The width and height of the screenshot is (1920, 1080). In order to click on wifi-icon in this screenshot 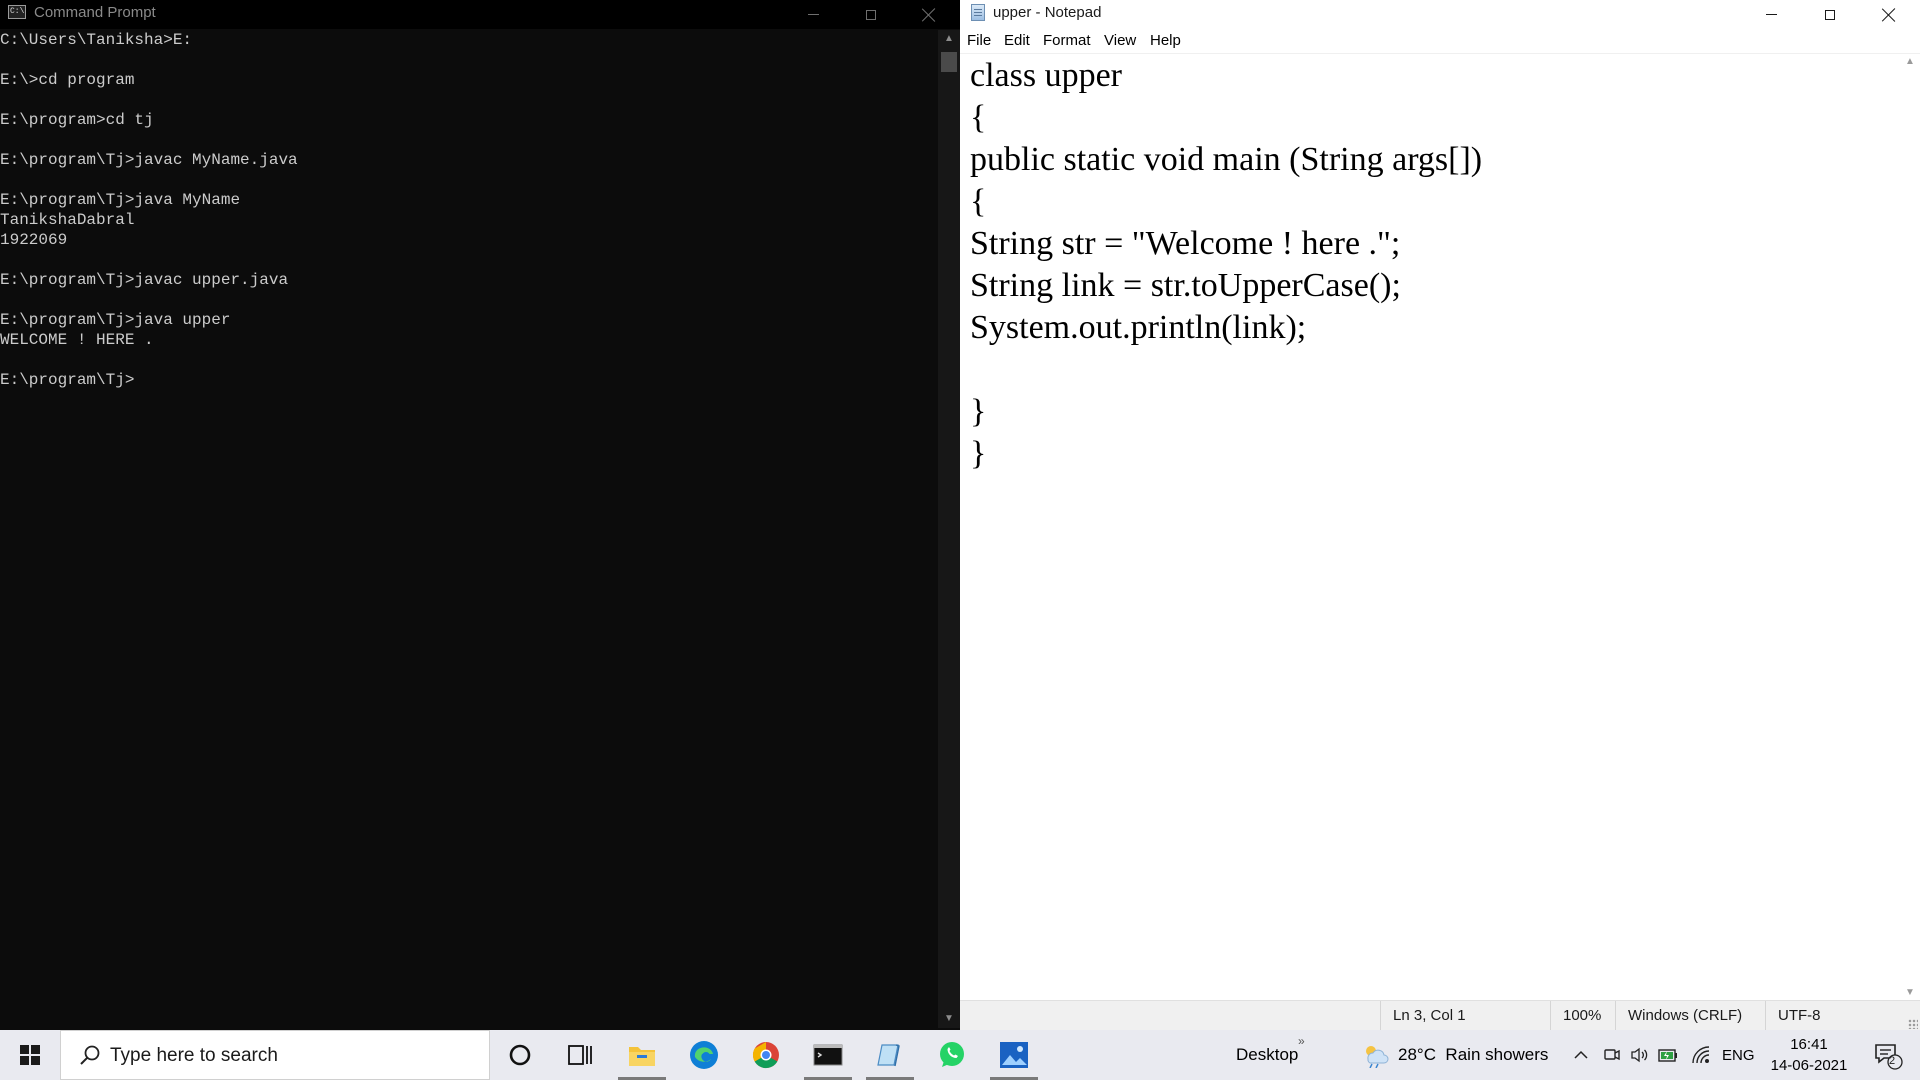, I will do `click(1701, 1055)`.